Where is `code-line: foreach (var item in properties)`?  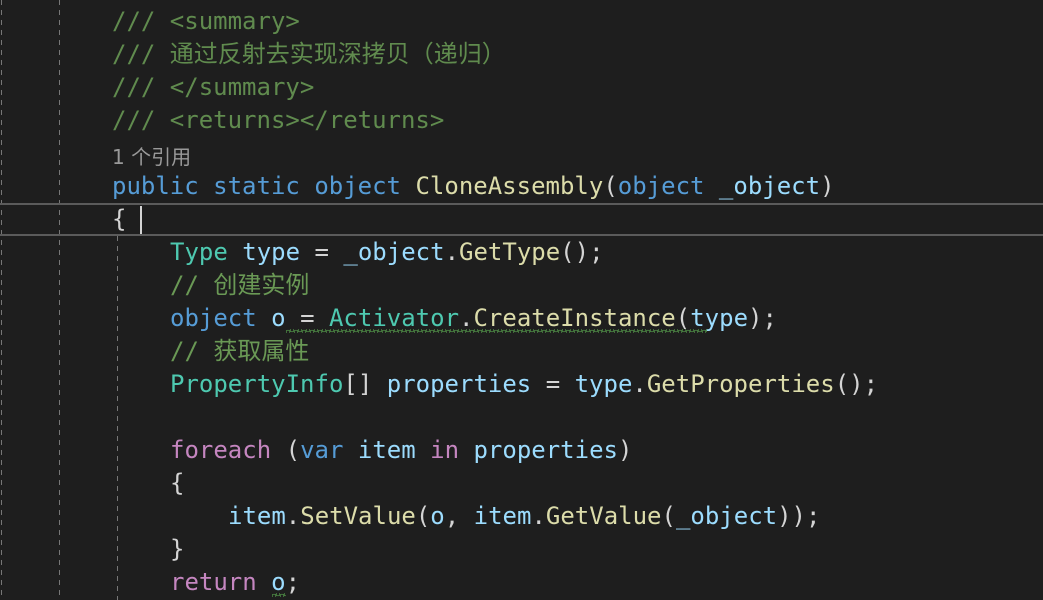
code-line: foreach (var item in properties) is located at coordinates (521, 450).